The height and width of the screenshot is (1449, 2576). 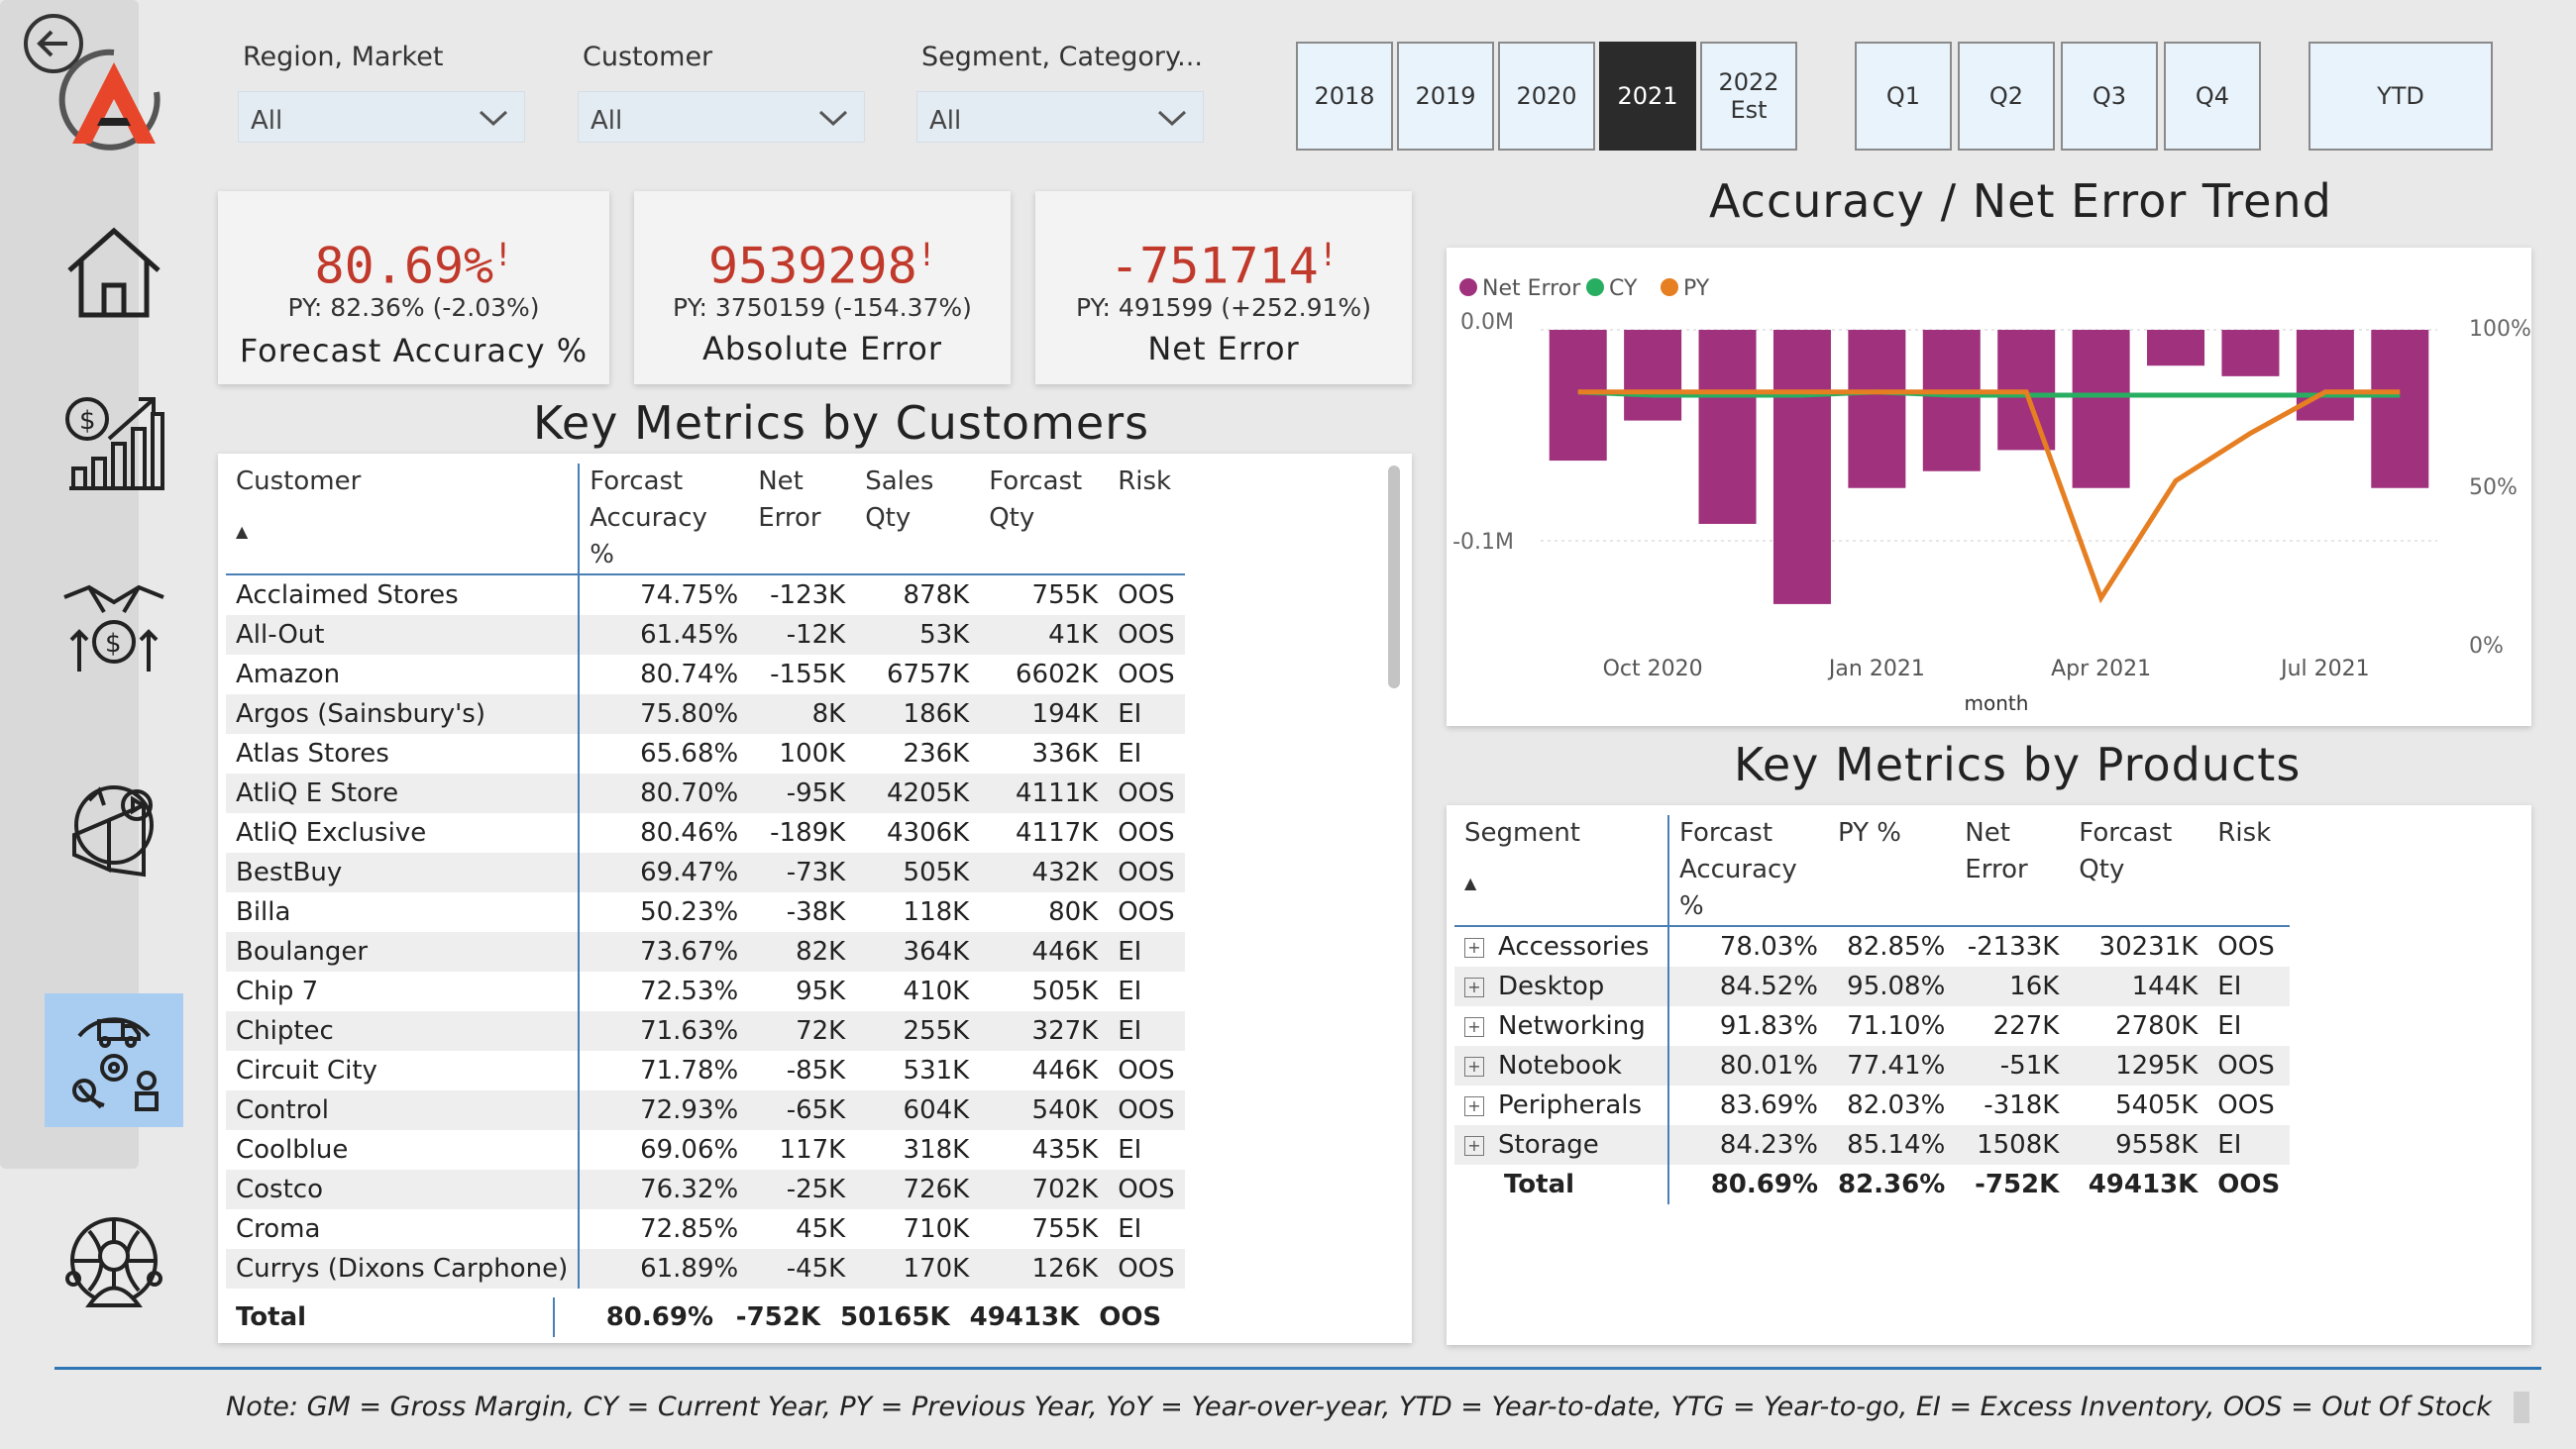 I want to click on nav-supply-chain, so click(x=114, y=1060).